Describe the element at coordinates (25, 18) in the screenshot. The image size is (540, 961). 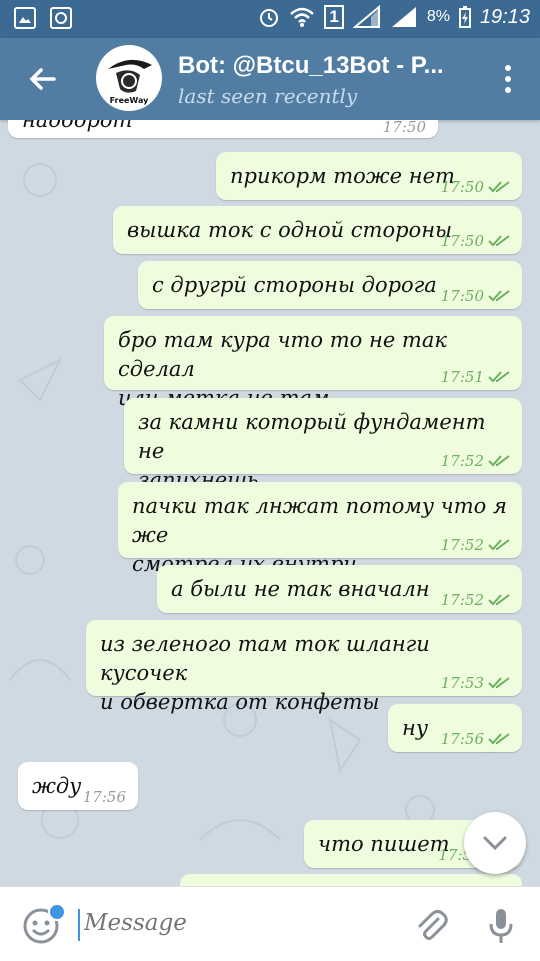
I see `gallery-notification-icon` at that location.